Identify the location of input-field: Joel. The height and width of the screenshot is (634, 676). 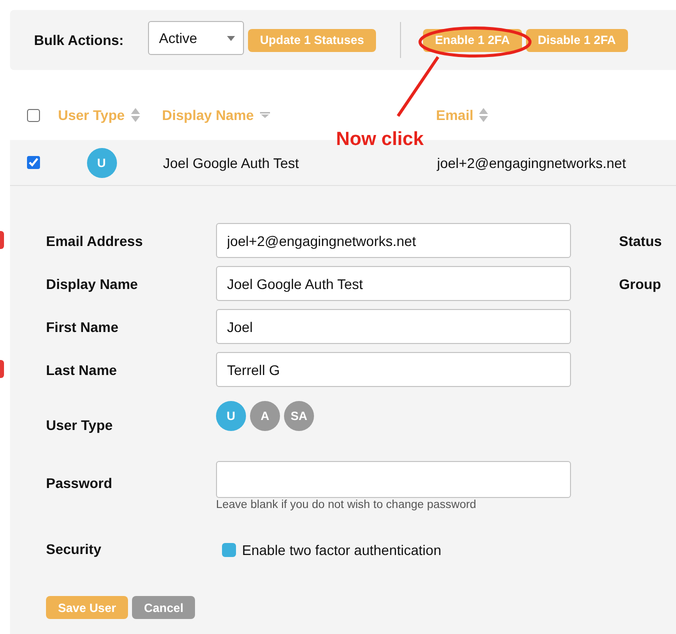
(393, 326).